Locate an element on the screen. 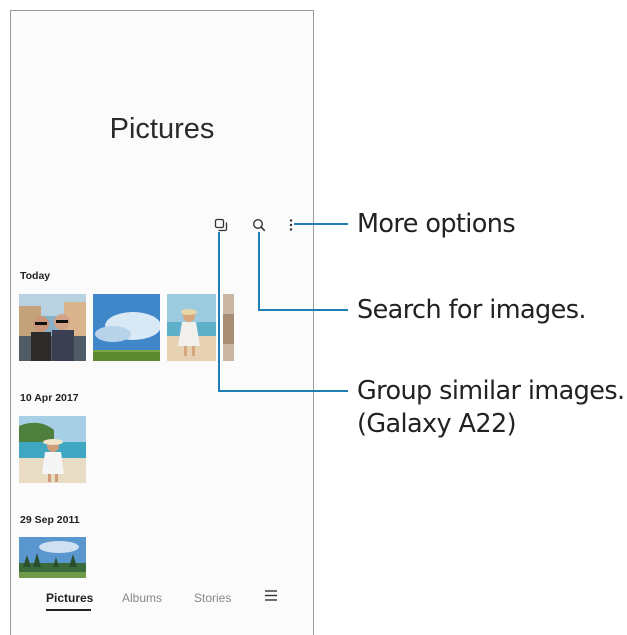 The image size is (627, 635). hamburger-menu-icon is located at coordinates (271, 596).